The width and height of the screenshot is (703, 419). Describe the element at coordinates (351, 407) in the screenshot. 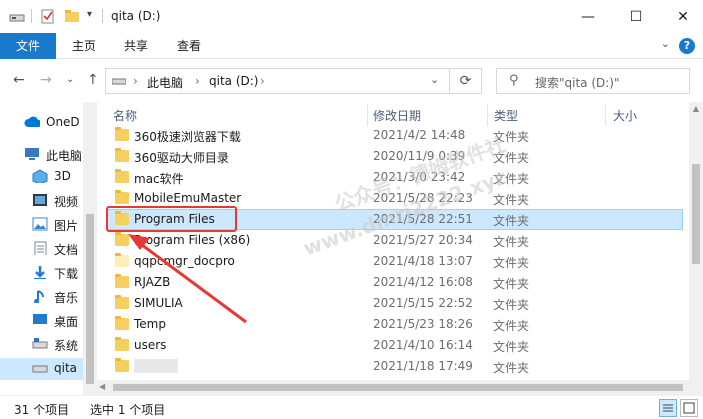

I see `status-bar: 31 个项目 选中 1 个项目` at that location.